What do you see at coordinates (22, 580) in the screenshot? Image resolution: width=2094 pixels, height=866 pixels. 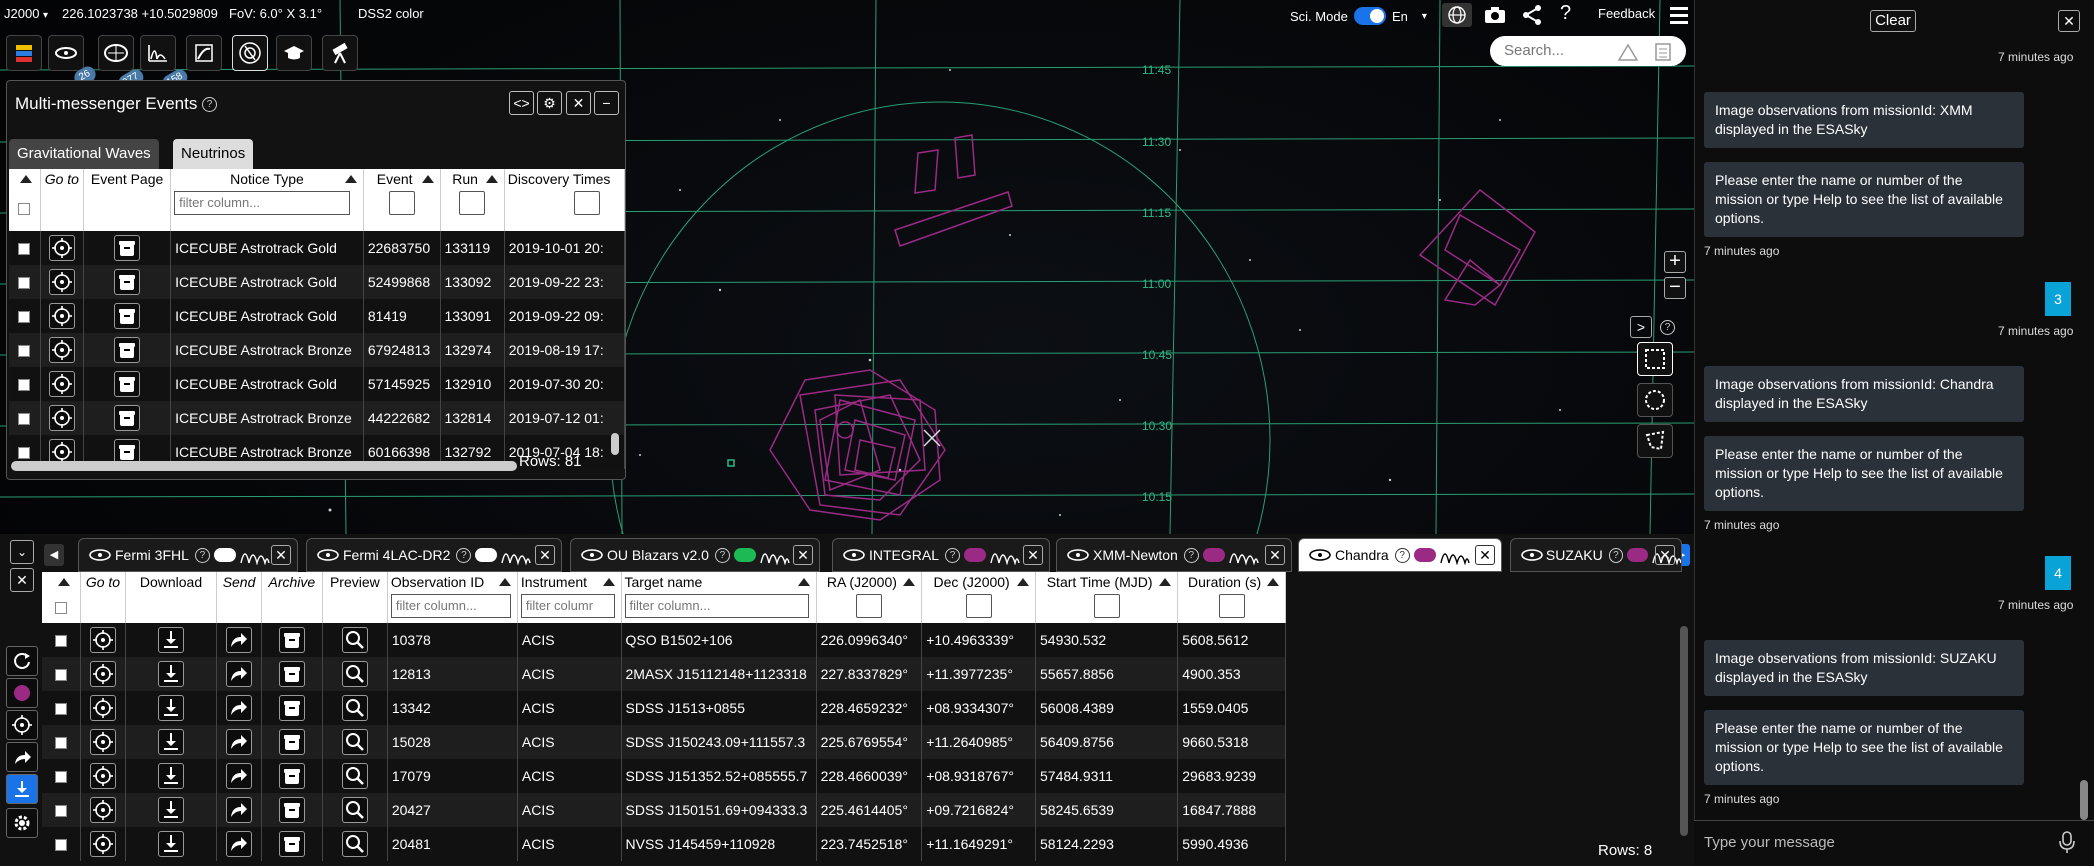 I see `close-all-button: ✕` at bounding box center [22, 580].